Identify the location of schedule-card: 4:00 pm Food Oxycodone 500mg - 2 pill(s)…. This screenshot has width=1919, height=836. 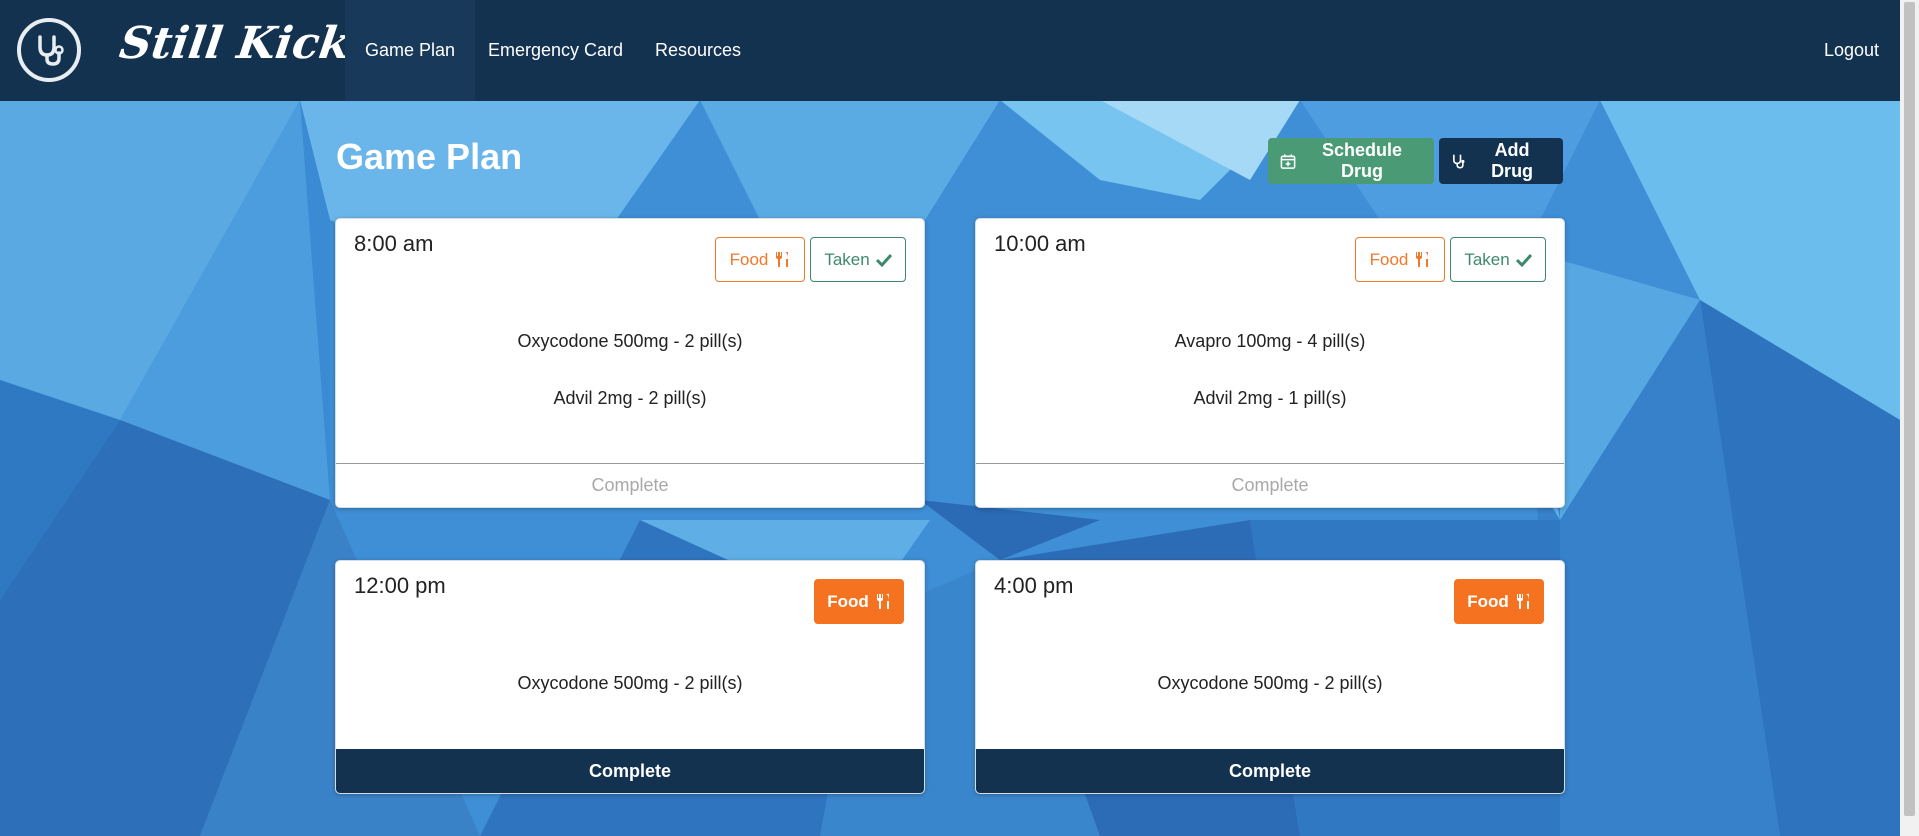
(1270, 677).